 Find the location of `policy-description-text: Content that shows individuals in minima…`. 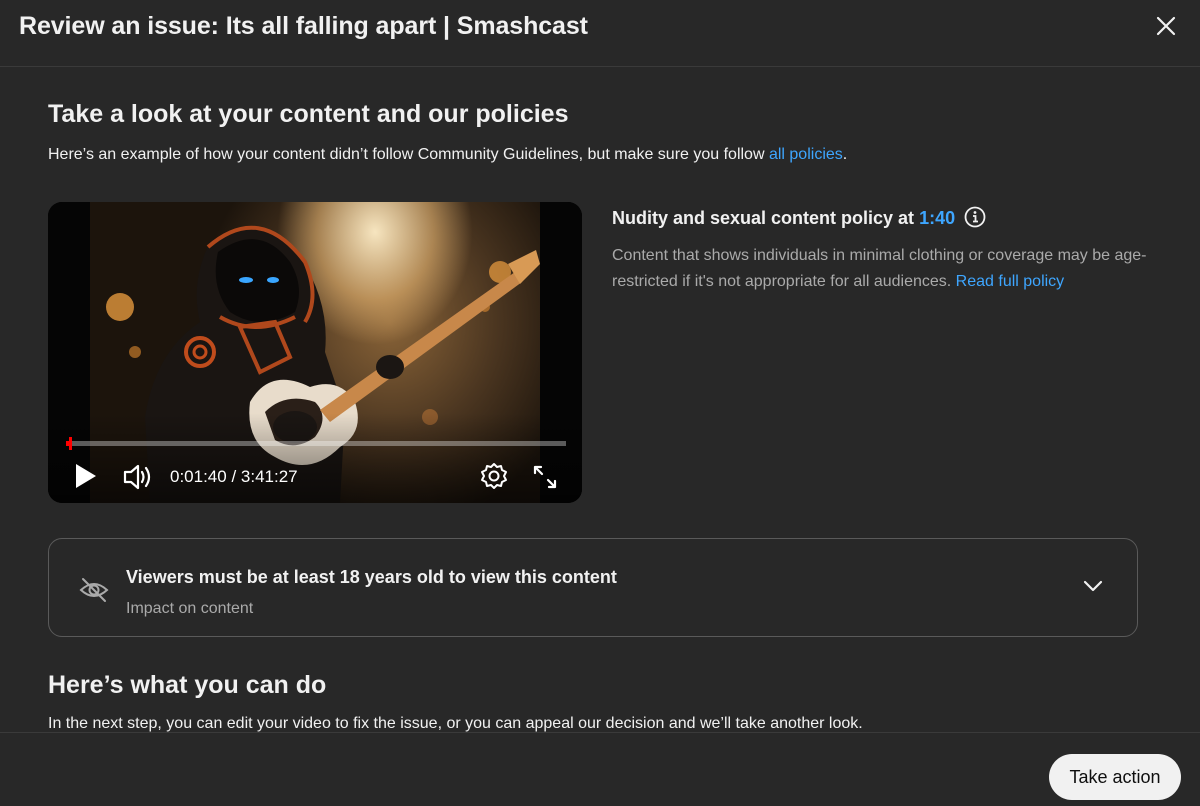

policy-description-text: Content that shows individuals in minima… is located at coordinates (879, 268).